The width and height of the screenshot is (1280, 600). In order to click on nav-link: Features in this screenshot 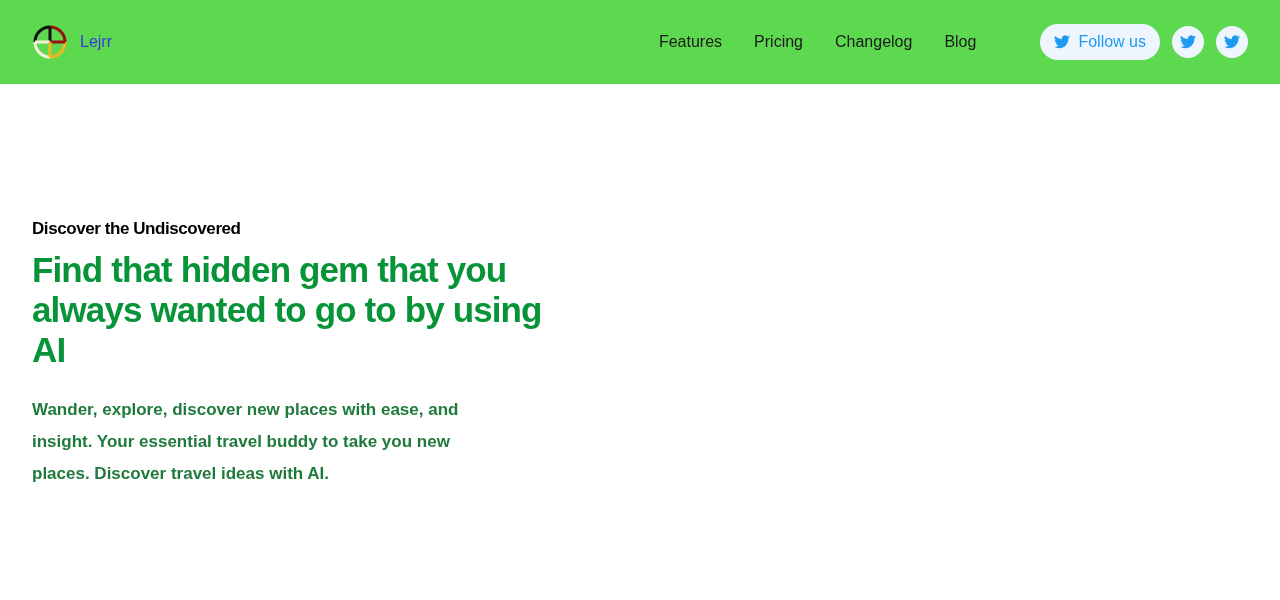, I will do `click(690, 42)`.